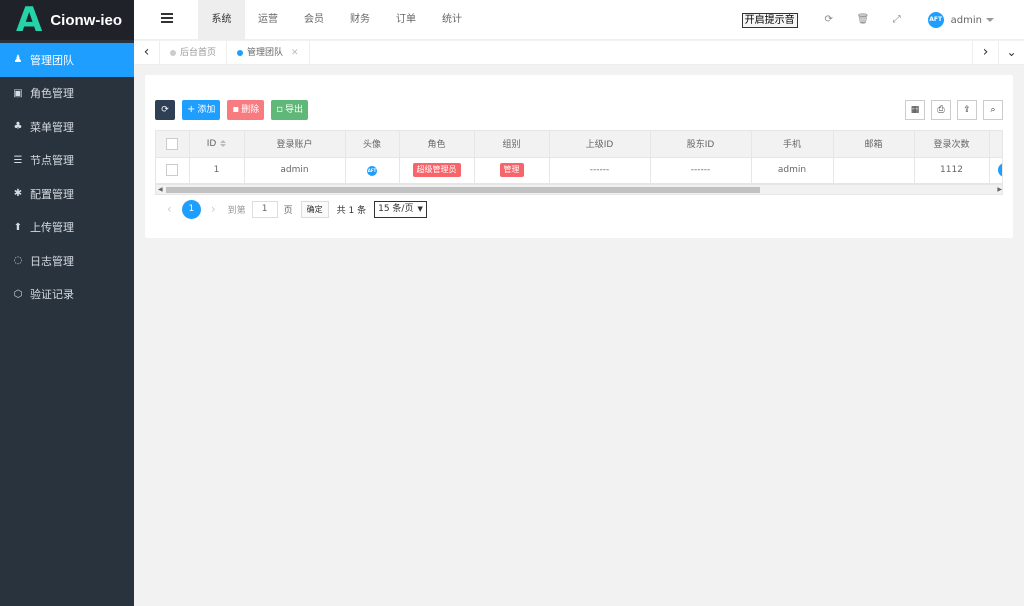 The height and width of the screenshot is (606, 1024). Describe the element at coordinates (191, 209) in the screenshot. I see `page-number: 1` at that location.